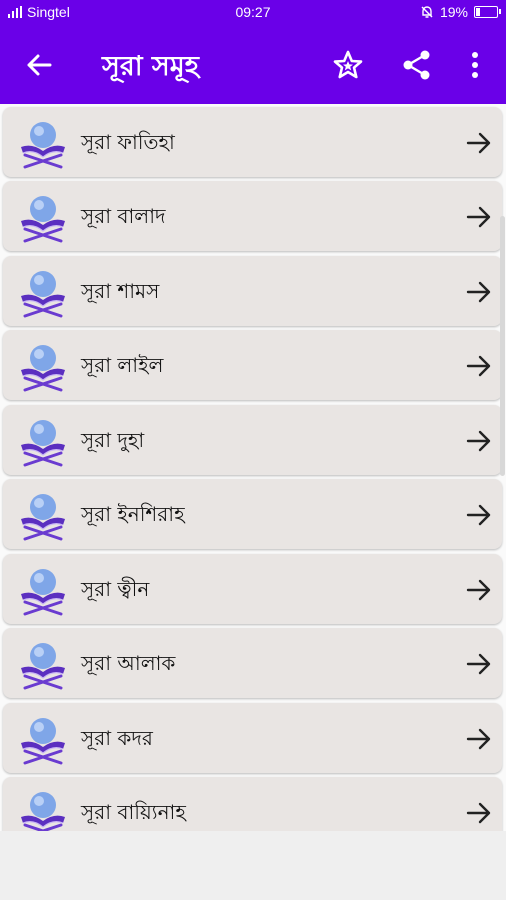 The height and width of the screenshot is (900, 506). Describe the element at coordinates (117, 738) in the screenshot. I see `list-item-label: সূরা কদর` at that location.